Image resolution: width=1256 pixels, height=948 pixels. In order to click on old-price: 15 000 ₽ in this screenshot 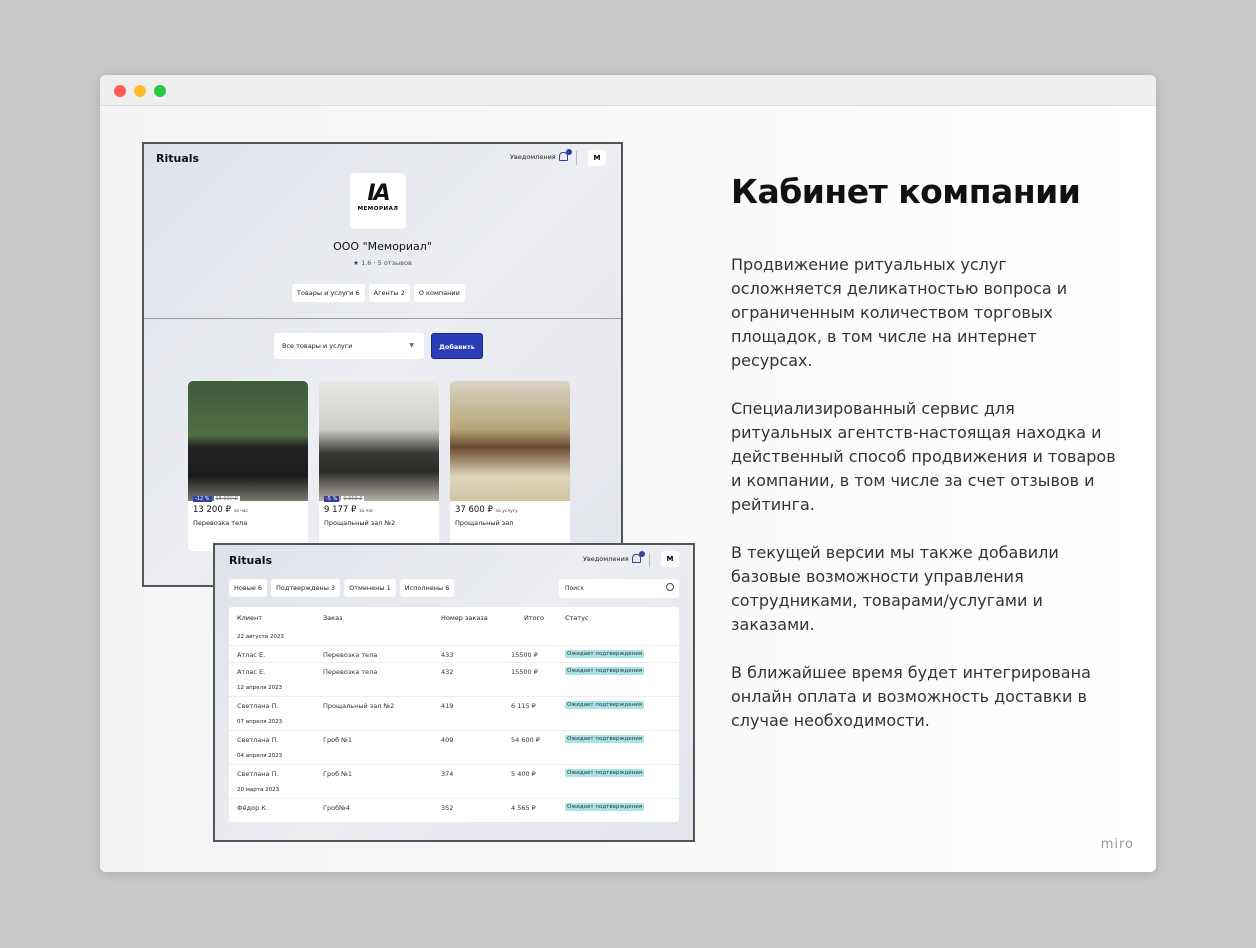, I will do `click(226, 499)`.